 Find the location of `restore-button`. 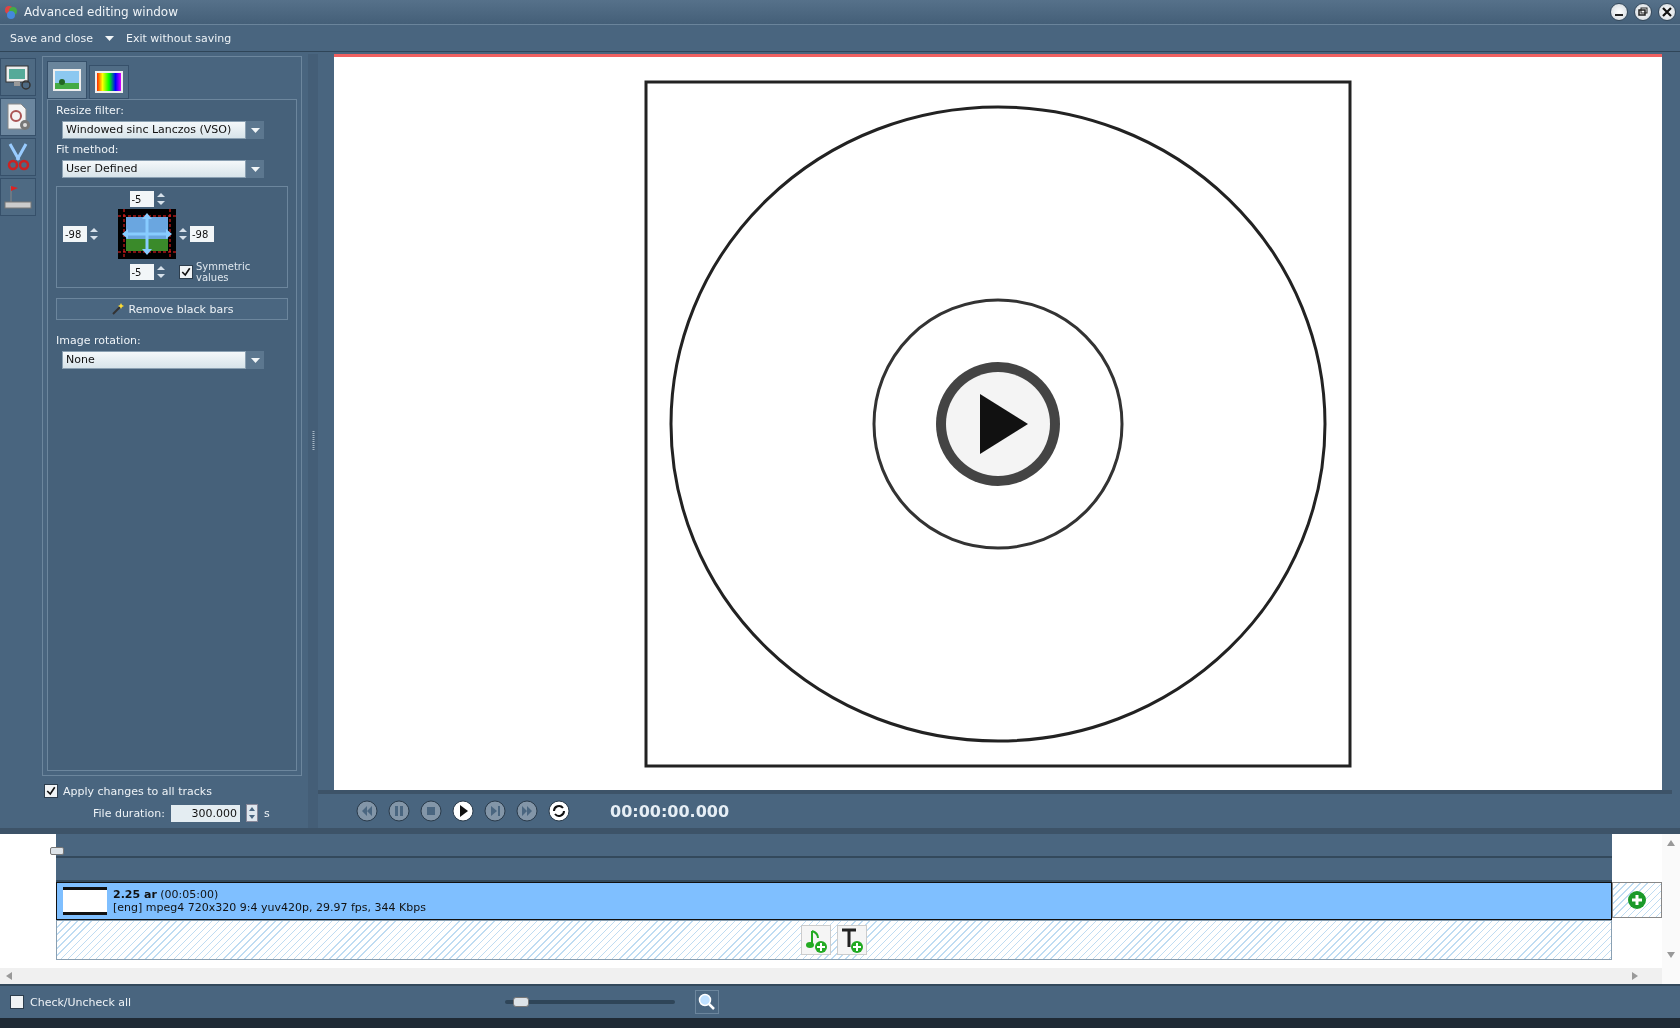

restore-button is located at coordinates (1643, 12).